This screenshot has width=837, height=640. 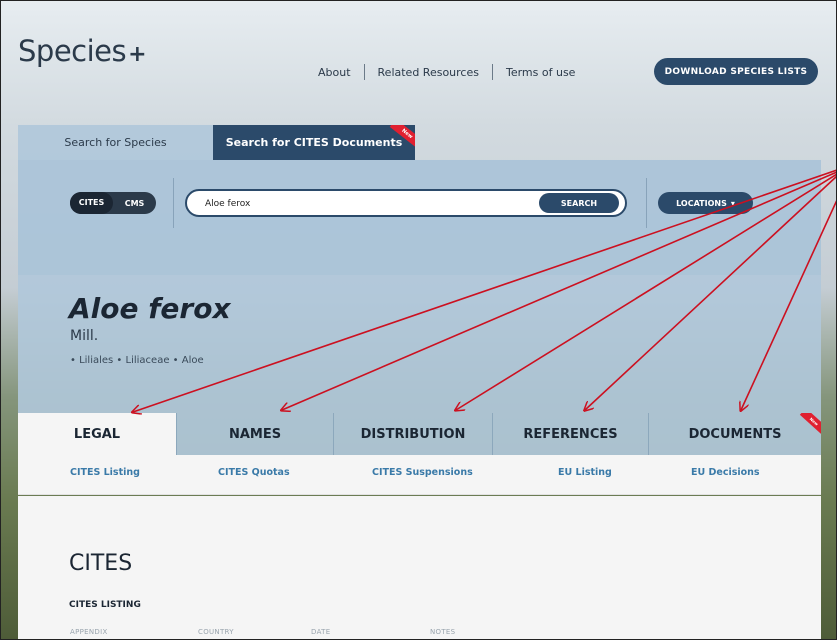 What do you see at coordinates (725, 472) in the screenshot?
I see `subtab-eu-decisions: EU Decisions` at bounding box center [725, 472].